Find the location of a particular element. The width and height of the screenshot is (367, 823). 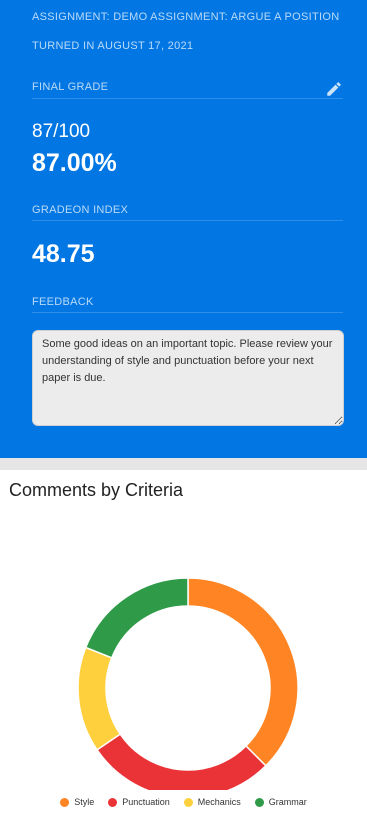

gradeon-index-value: 48.75 is located at coordinates (63, 254).